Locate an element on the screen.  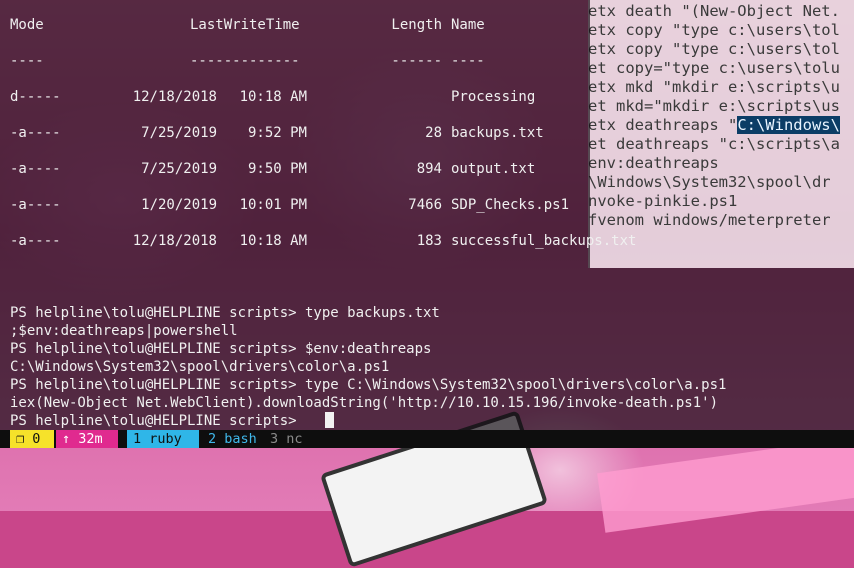
bg-line: etx mkd "mkdir e:\scripts\u is located at coordinates (714, 87).